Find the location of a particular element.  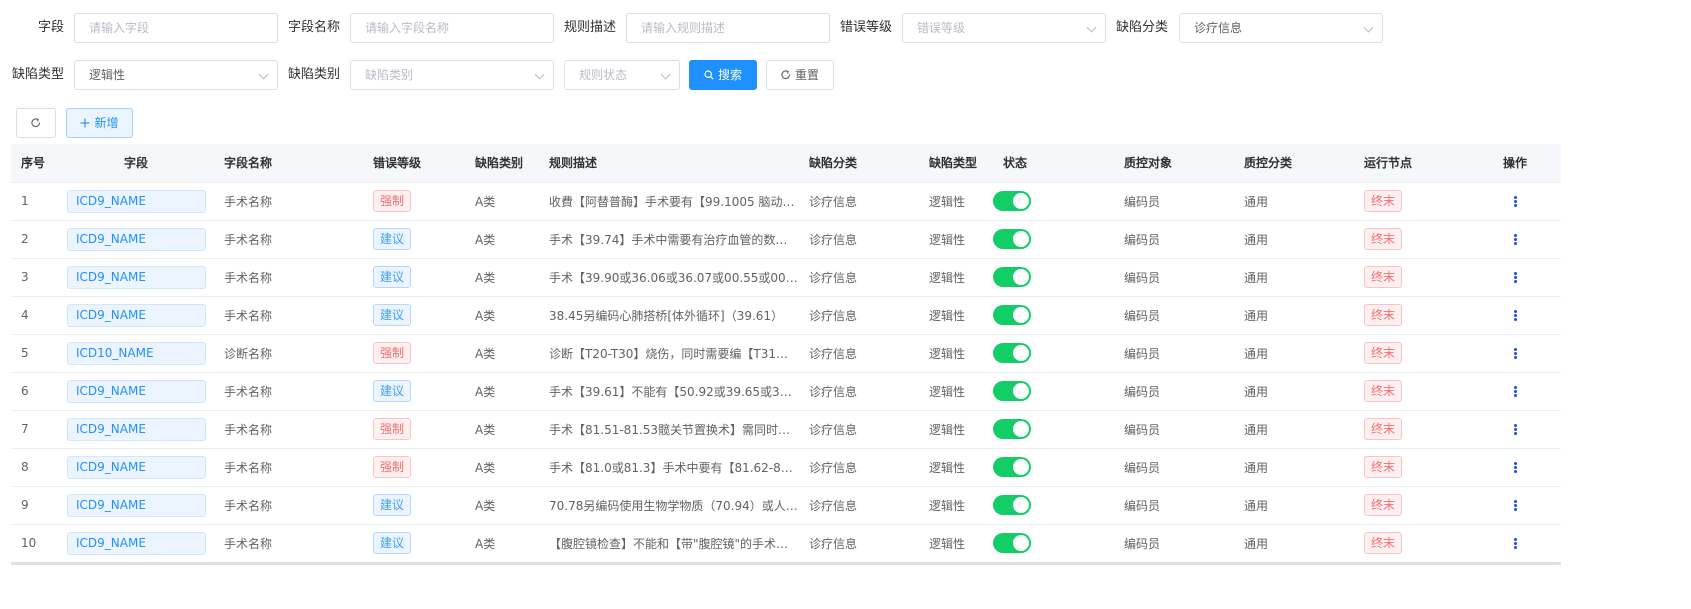

row-no: 8 is located at coordinates (34, 467).